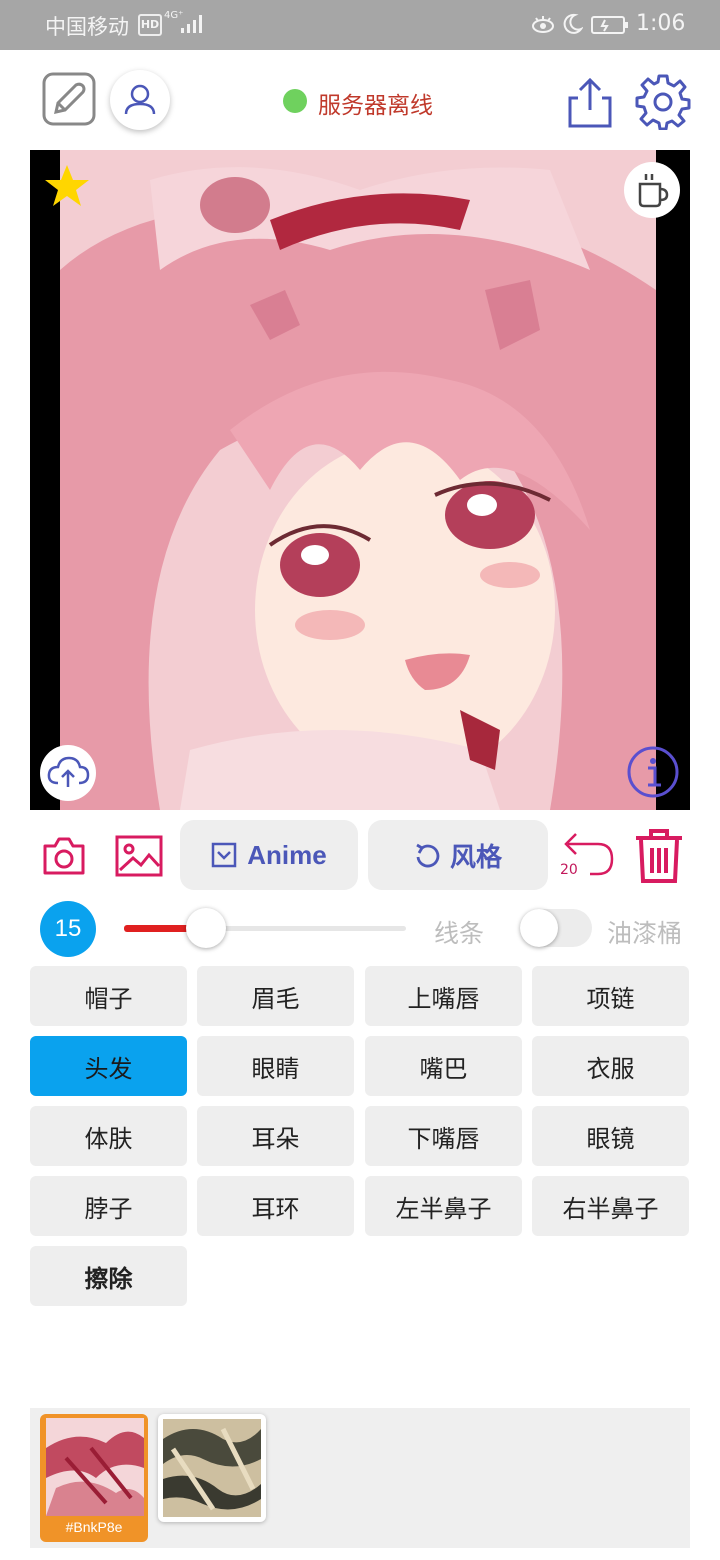 The width and height of the screenshot is (720, 1560). I want to click on part-button-eyebrows: 眉毛, so click(275, 996).